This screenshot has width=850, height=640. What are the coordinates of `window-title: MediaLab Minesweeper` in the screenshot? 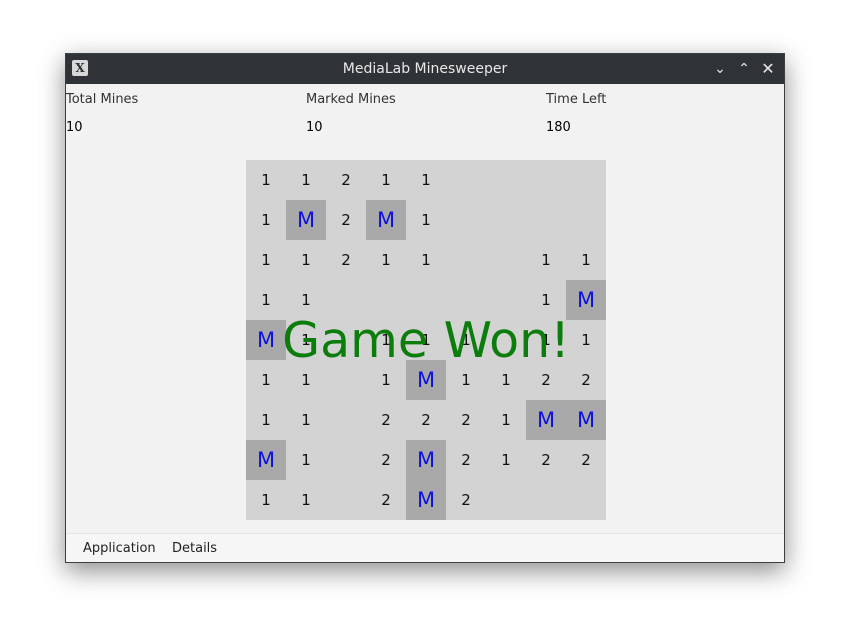 It's located at (425, 69).